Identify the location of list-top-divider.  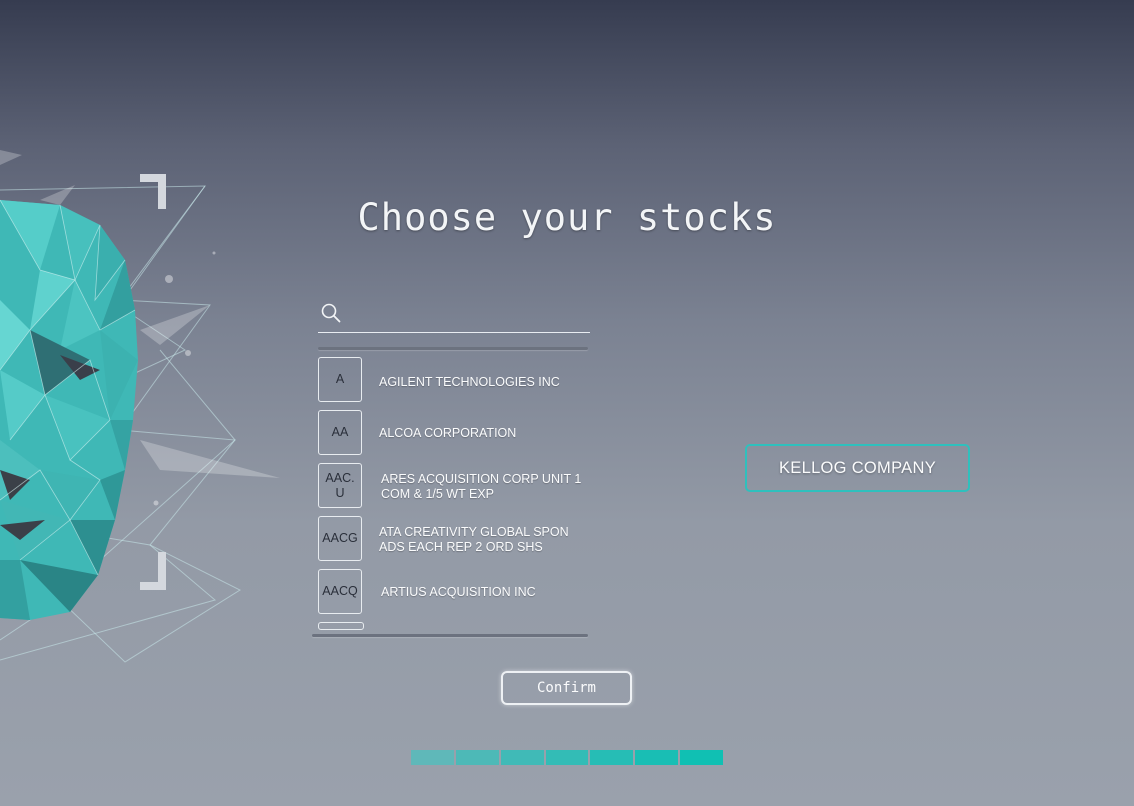
(453, 348).